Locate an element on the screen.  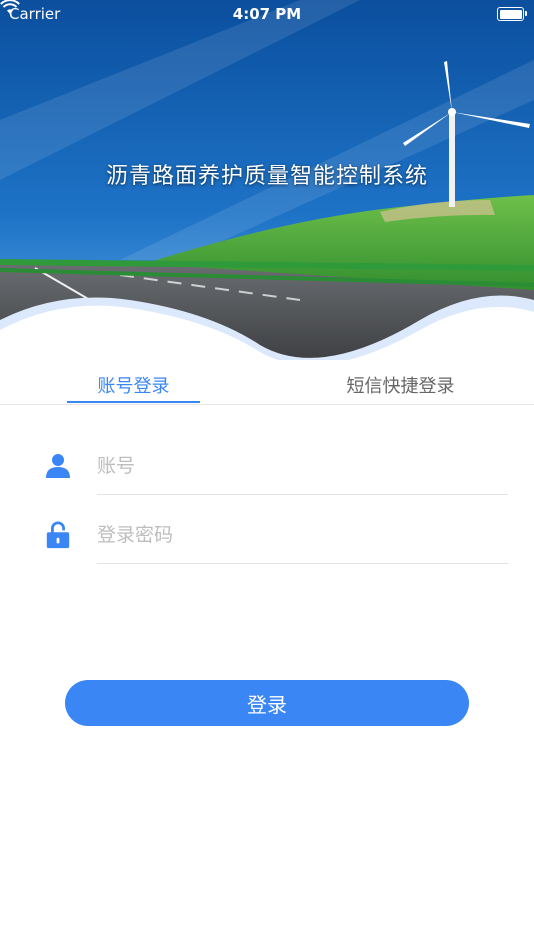
status-bar: Carrier 4:07 PM is located at coordinates (267, 14).